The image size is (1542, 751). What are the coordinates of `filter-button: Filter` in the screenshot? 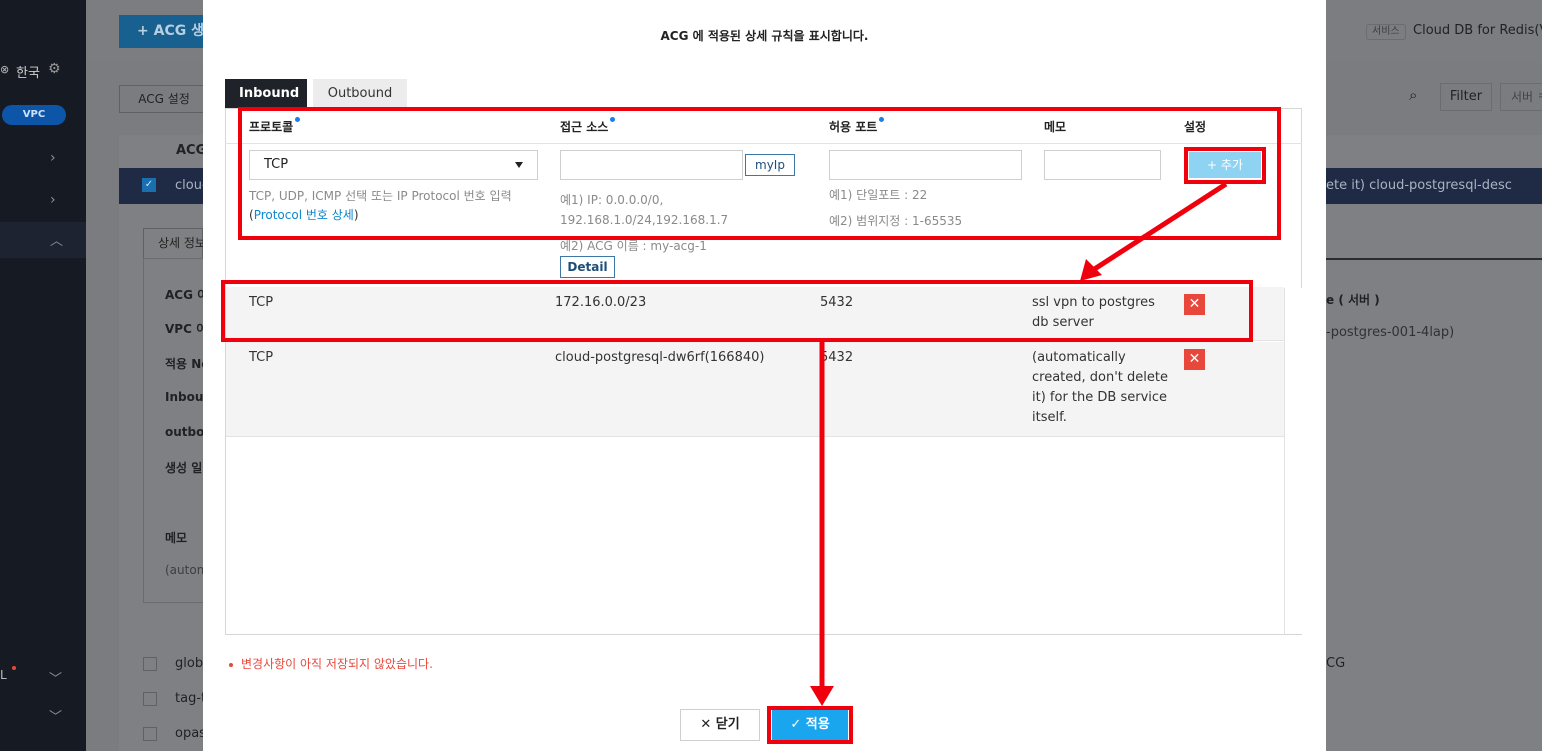 It's located at (1466, 97).